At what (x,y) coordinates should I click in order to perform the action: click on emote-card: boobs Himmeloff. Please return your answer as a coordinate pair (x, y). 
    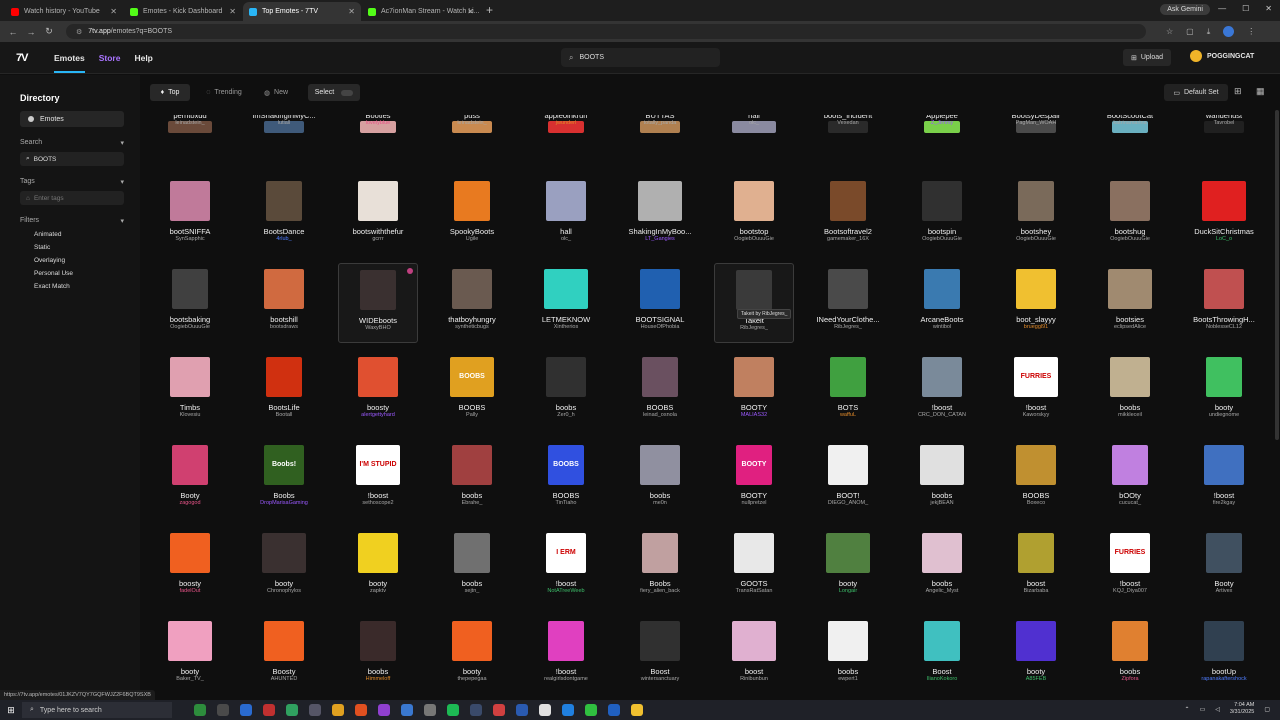
    Looking at the image, I should click on (378, 652).